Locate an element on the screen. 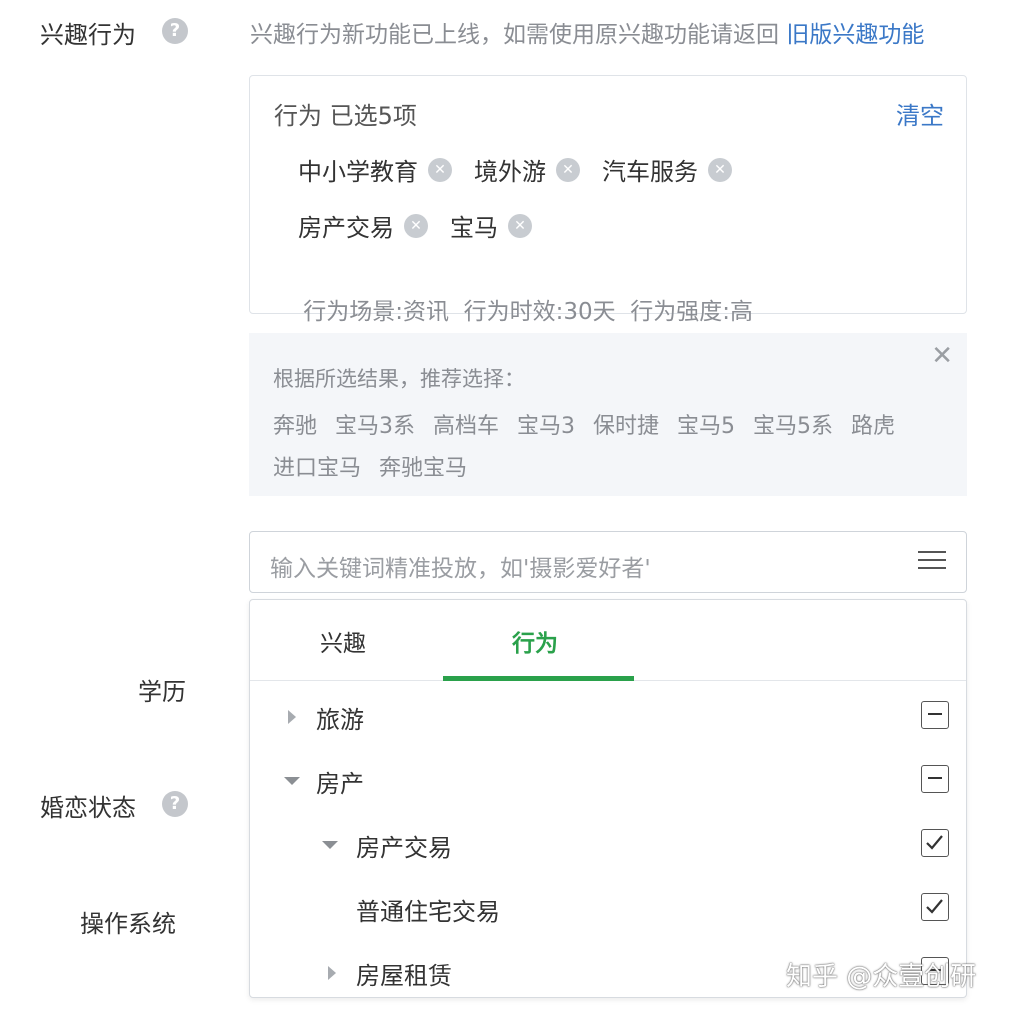  tree-row-realestate: 房产 is located at coordinates (608, 780).